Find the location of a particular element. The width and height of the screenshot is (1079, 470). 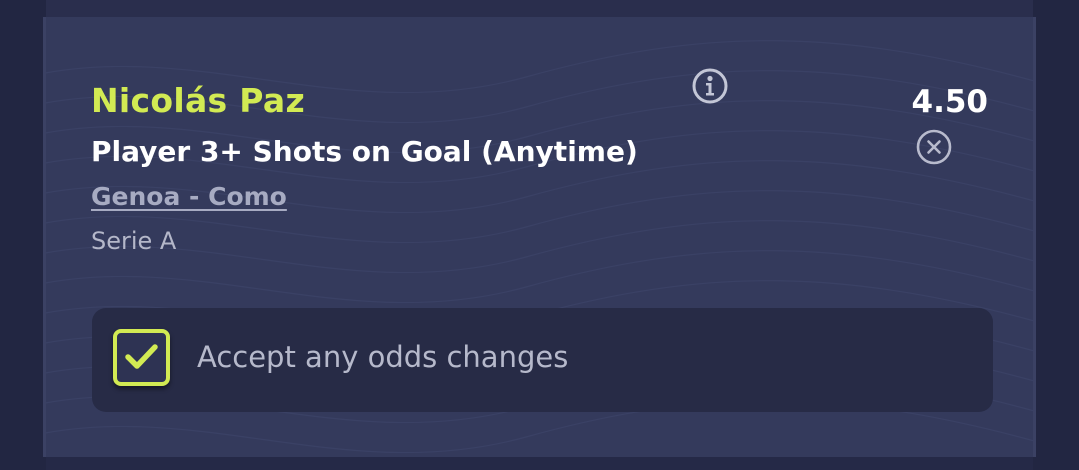

player-name: Nicolás Paz is located at coordinates (198, 100).